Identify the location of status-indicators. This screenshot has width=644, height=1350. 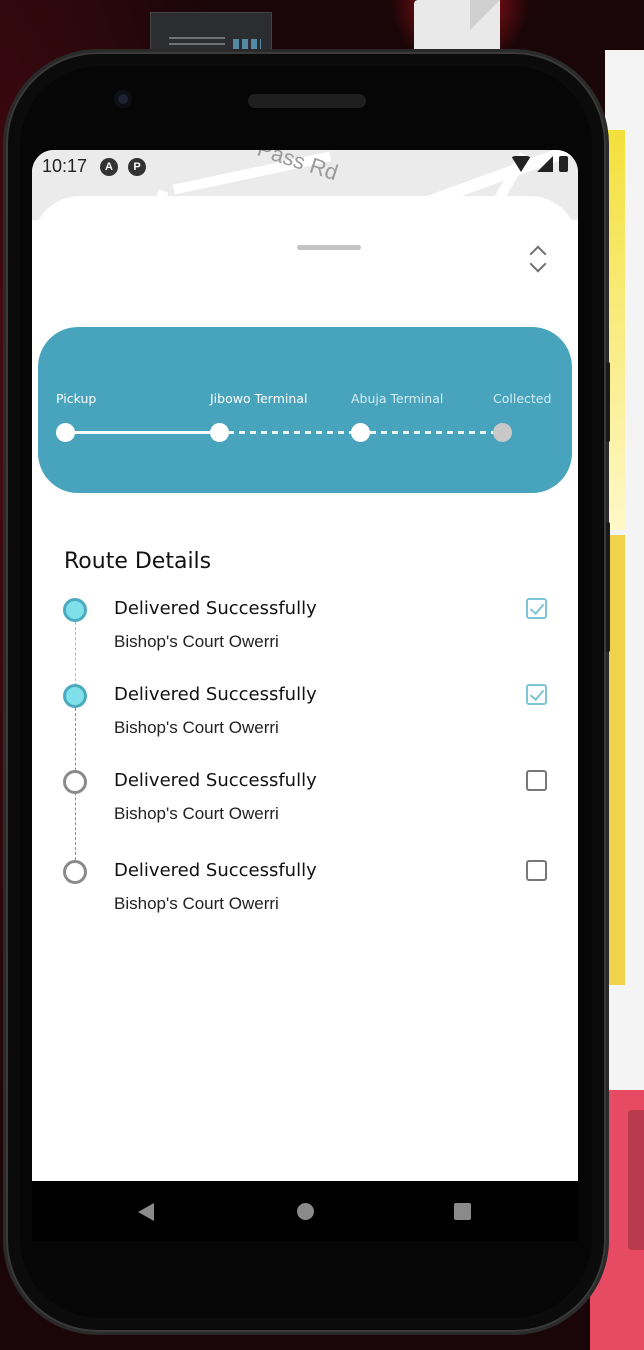
(539, 164).